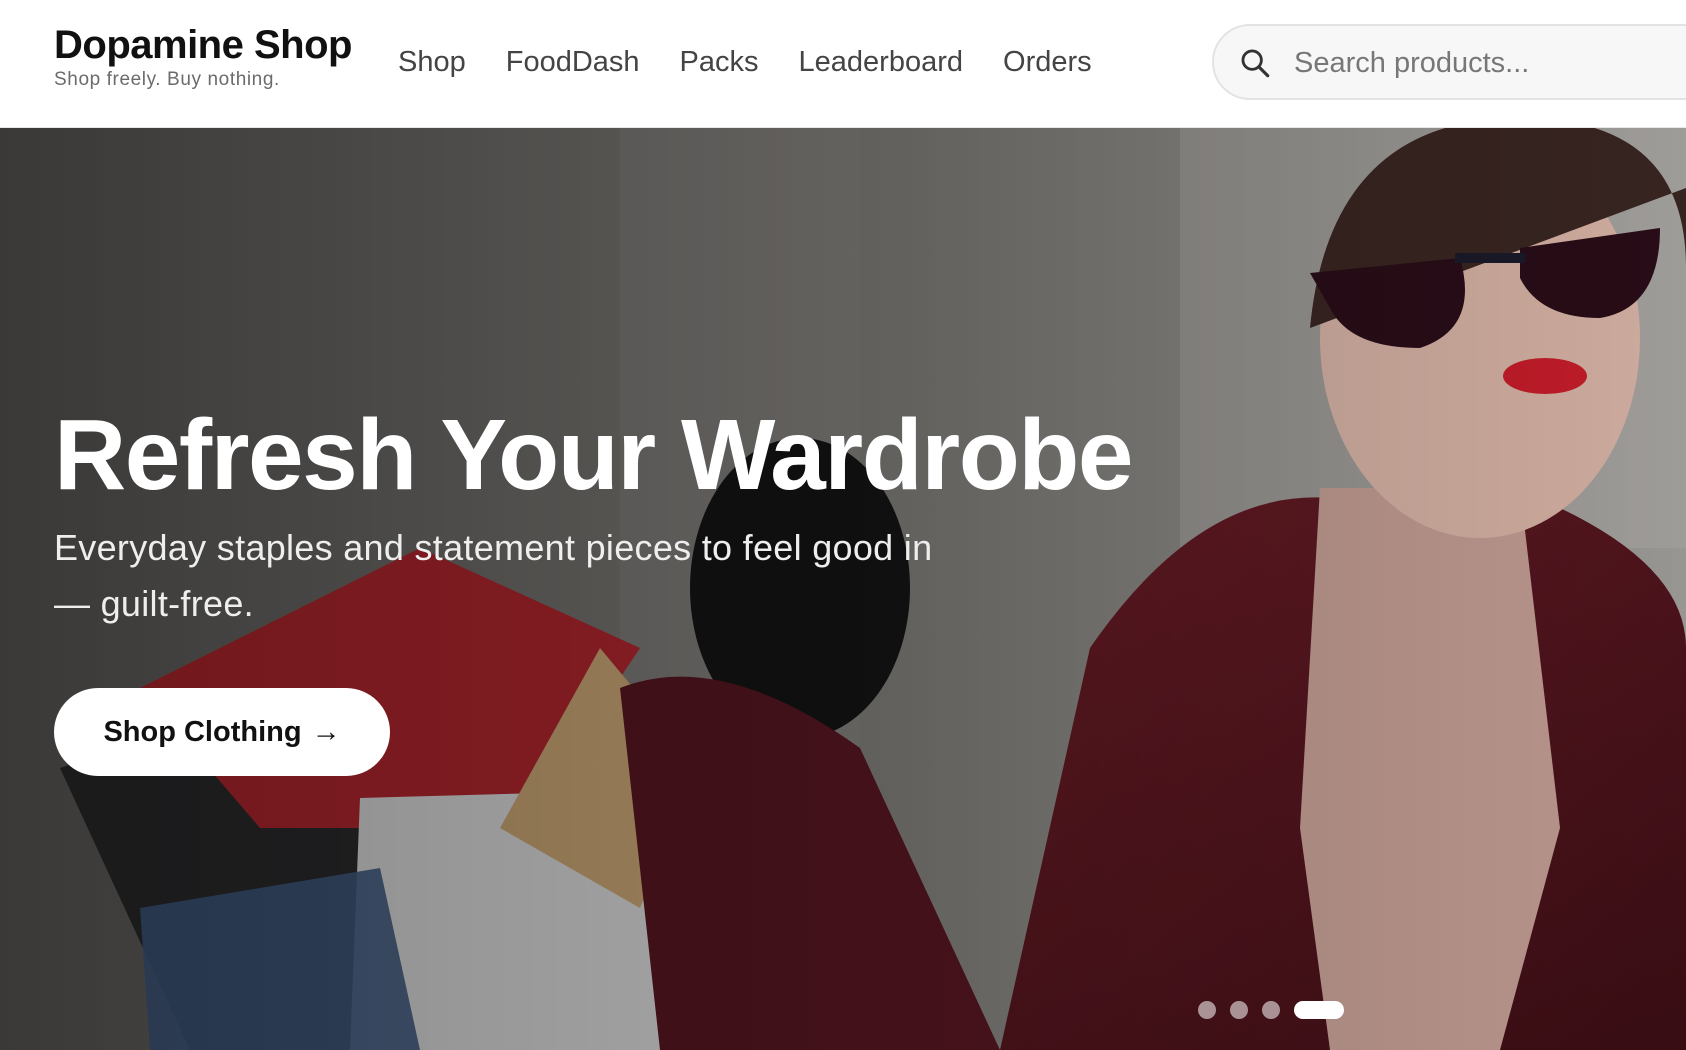 This screenshot has width=1686, height=1050. Describe the element at coordinates (1047, 62) in the screenshot. I see `nav-item-orders: Orders` at that location.